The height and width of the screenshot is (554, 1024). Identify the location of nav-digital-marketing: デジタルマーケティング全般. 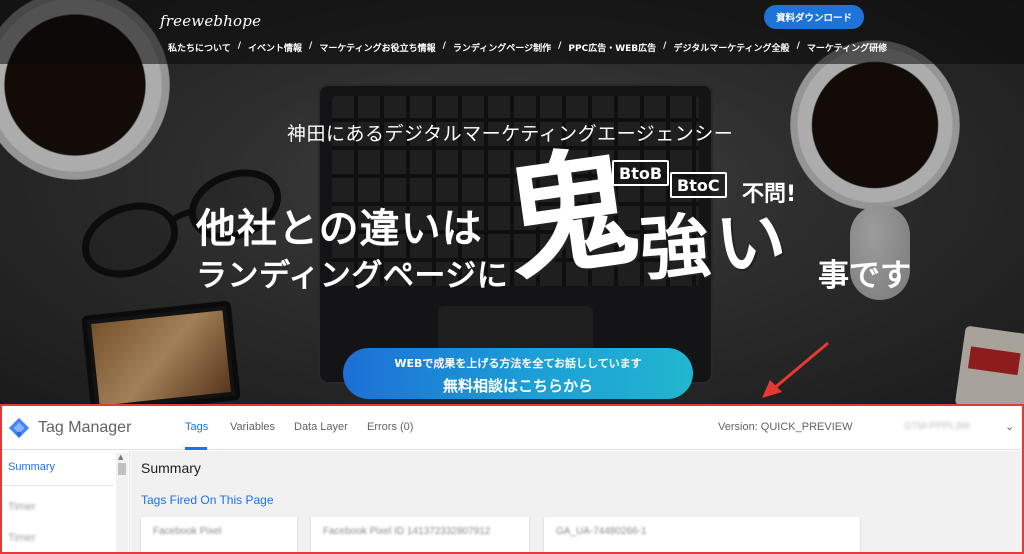
(731, 47).